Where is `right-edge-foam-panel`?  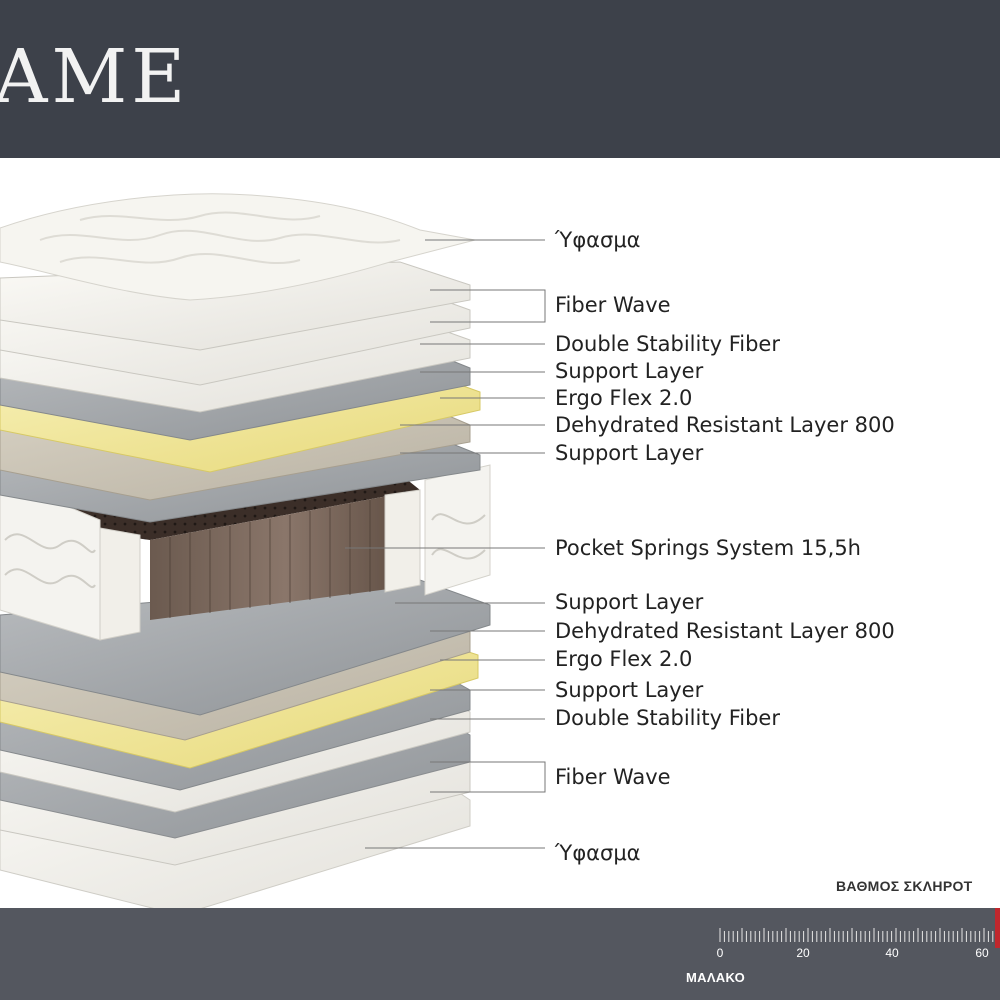 right-edge-foam-panel is located at coordinates (457, 530).